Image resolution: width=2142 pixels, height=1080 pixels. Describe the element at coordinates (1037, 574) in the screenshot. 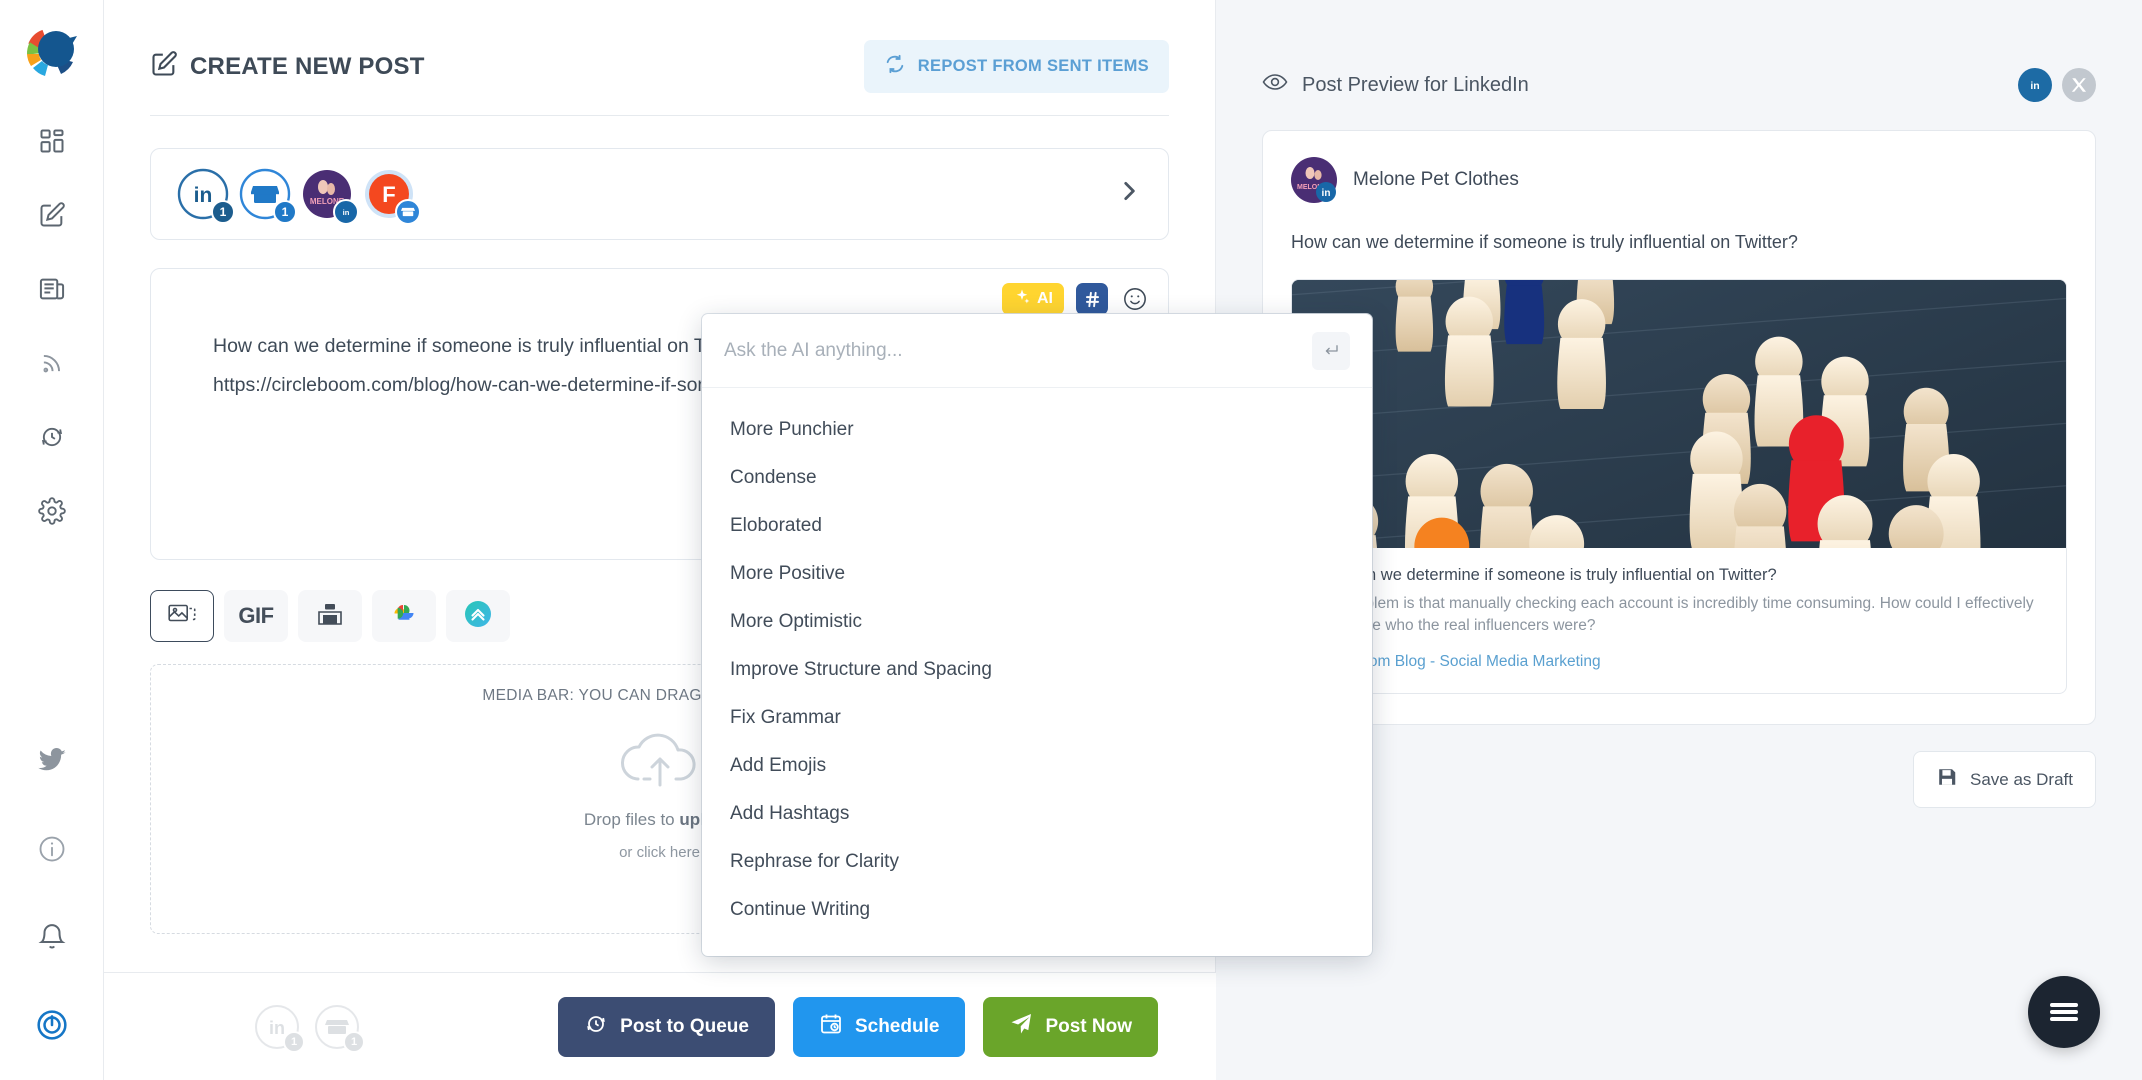

I see `ai-option-more-positive: More Positive` at that location.